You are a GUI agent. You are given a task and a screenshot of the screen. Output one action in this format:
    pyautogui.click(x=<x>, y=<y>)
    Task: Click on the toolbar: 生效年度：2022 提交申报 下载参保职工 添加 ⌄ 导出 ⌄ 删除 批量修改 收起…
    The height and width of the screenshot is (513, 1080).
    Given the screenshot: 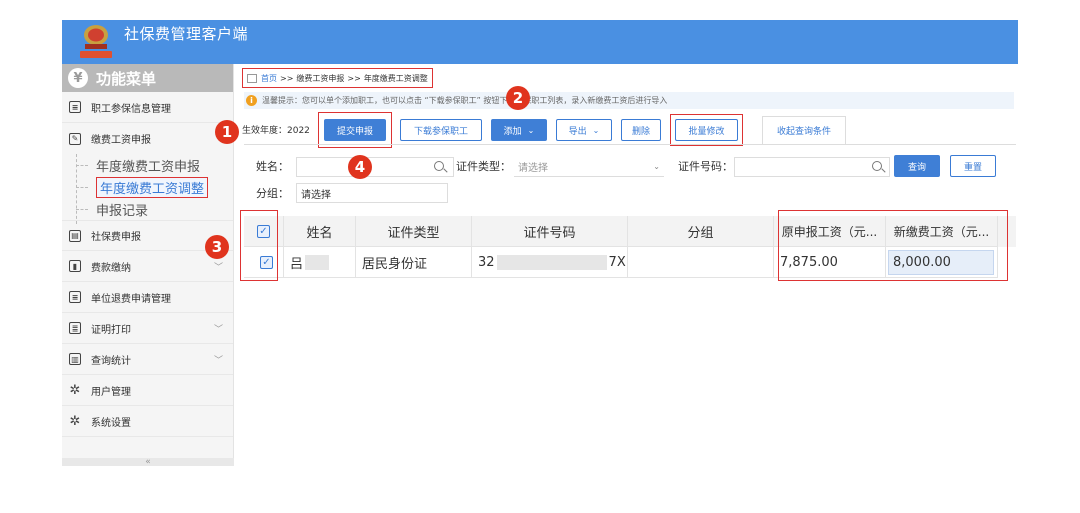 What is the action you would take?
    pyautogui.click(x=629, y=130)
    